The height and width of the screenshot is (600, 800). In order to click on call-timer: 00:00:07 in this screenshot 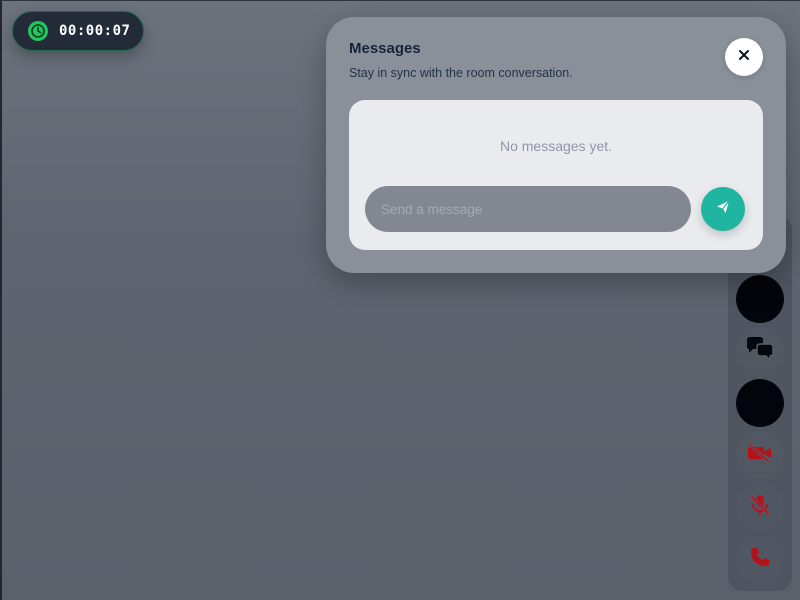, I will do `click(78, 31)`.